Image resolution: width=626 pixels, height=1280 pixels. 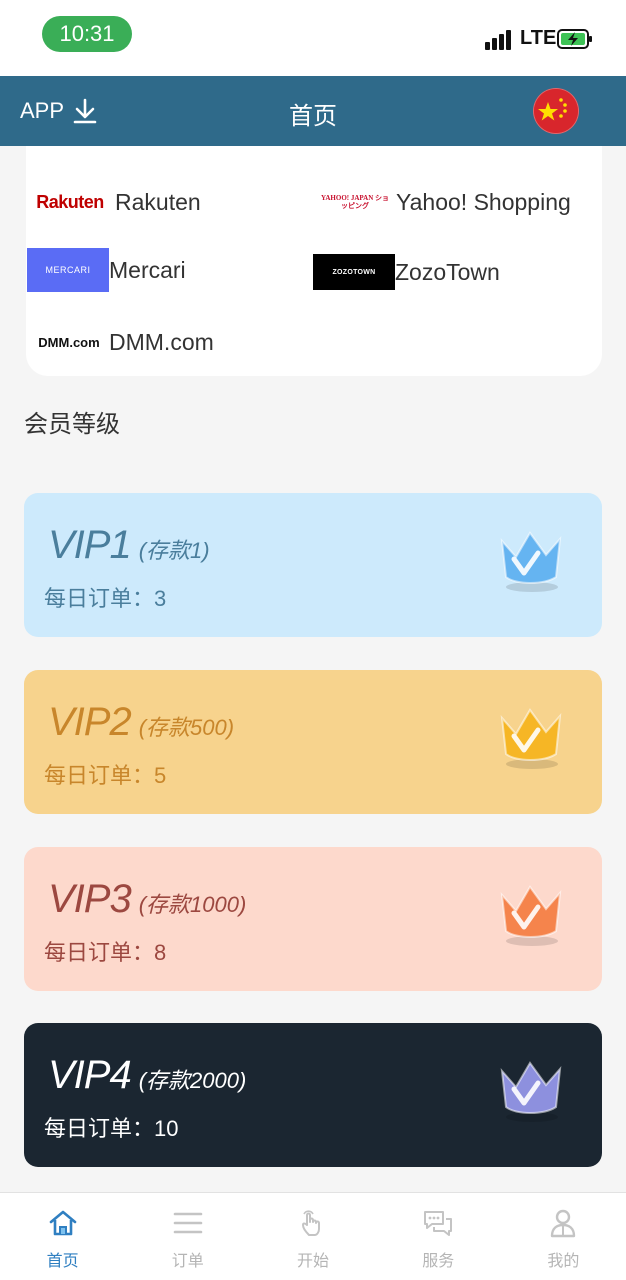 What do you see at coordinates (72, 424) in the screenshot?
I see `section-title-membership: 会员等级` at bounding box center [72, 424].